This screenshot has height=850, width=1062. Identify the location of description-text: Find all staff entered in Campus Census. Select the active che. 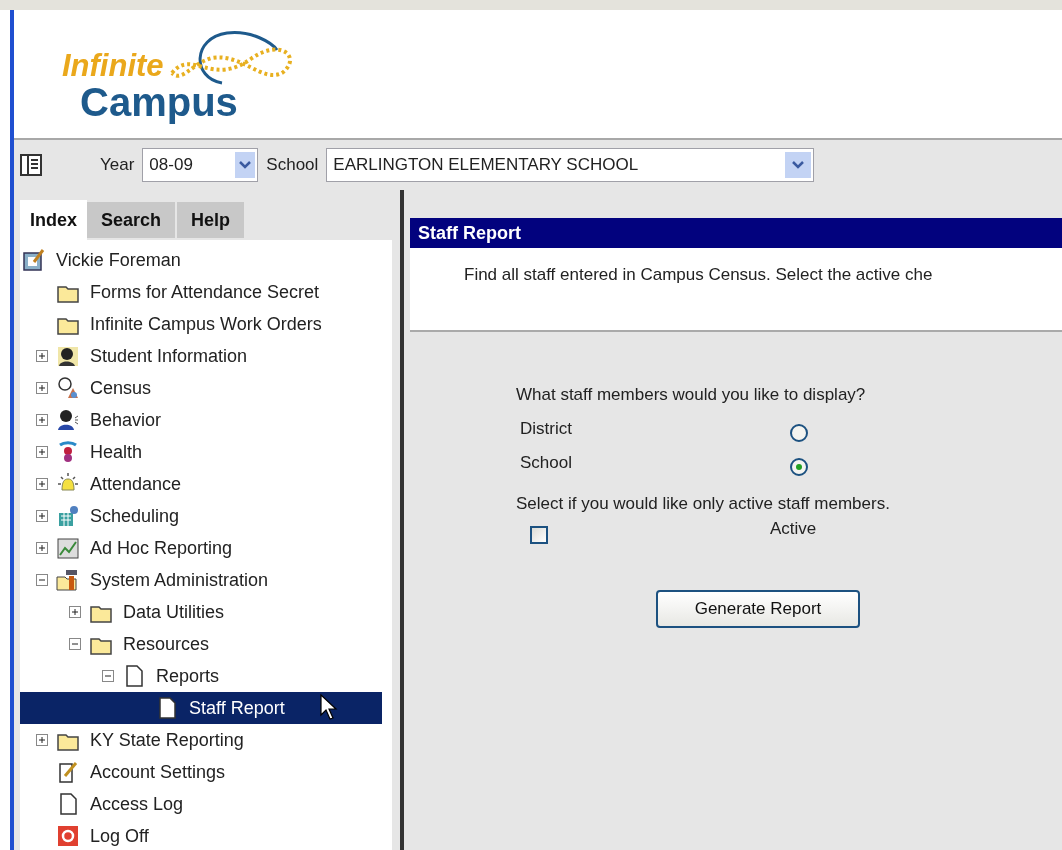
(698, 274).